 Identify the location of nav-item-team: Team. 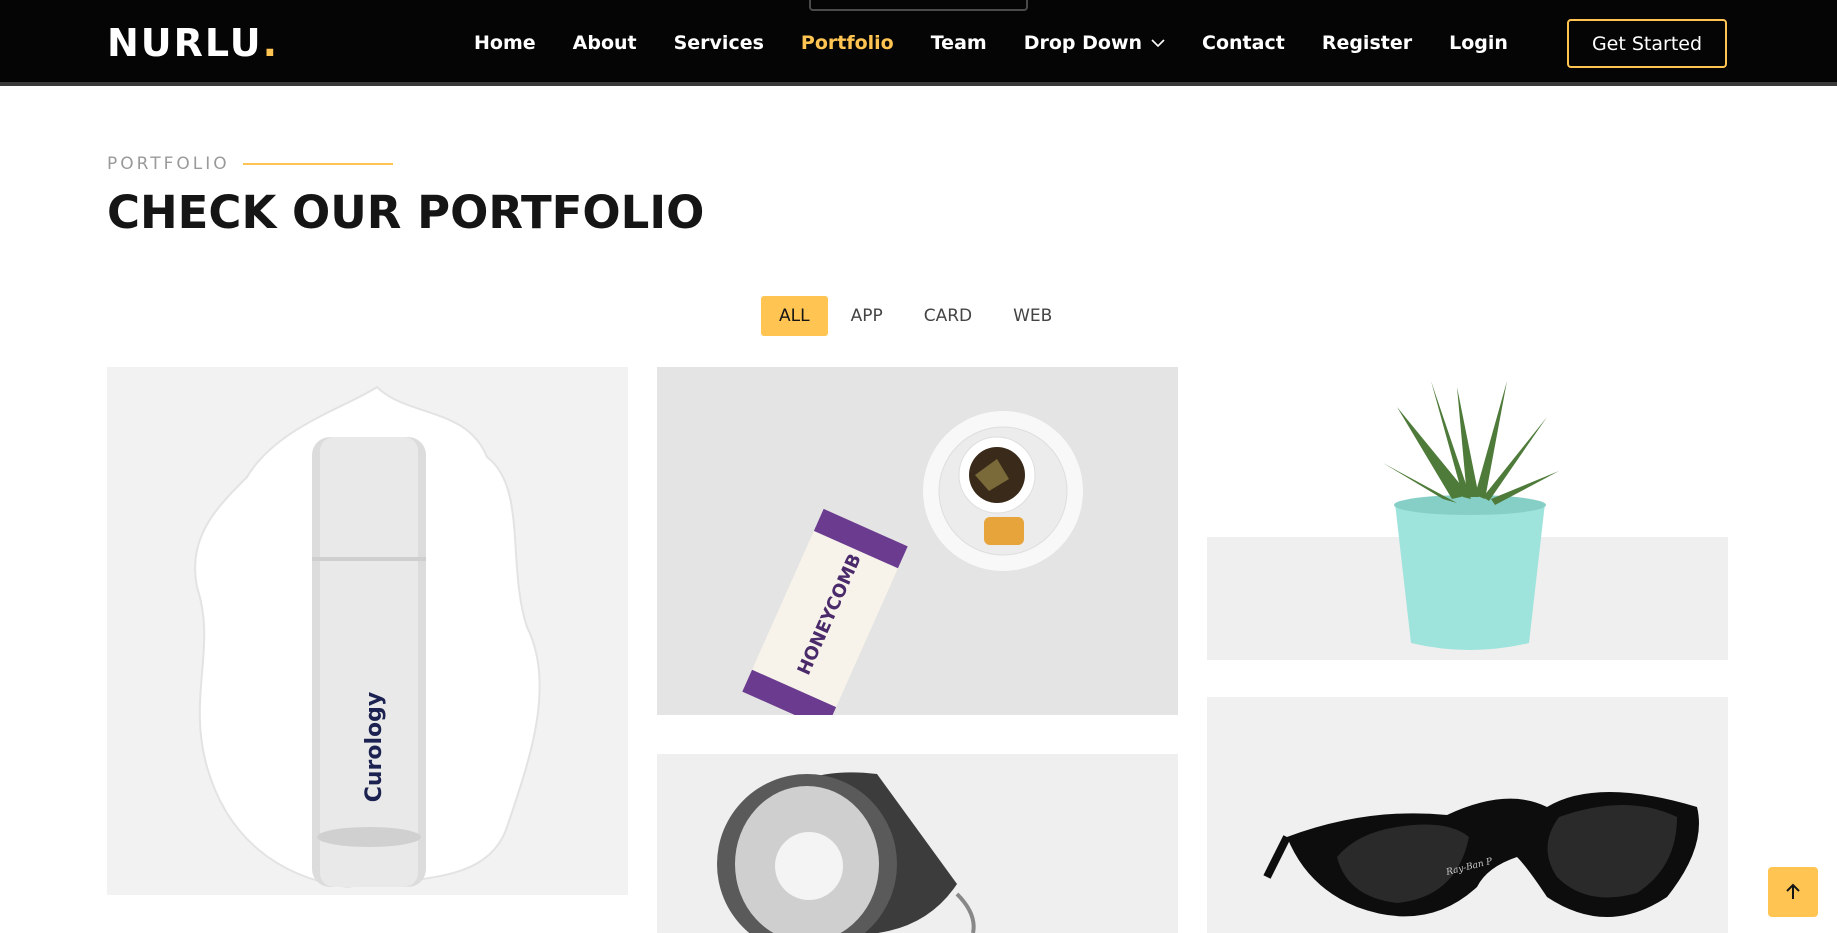
(959, 43).